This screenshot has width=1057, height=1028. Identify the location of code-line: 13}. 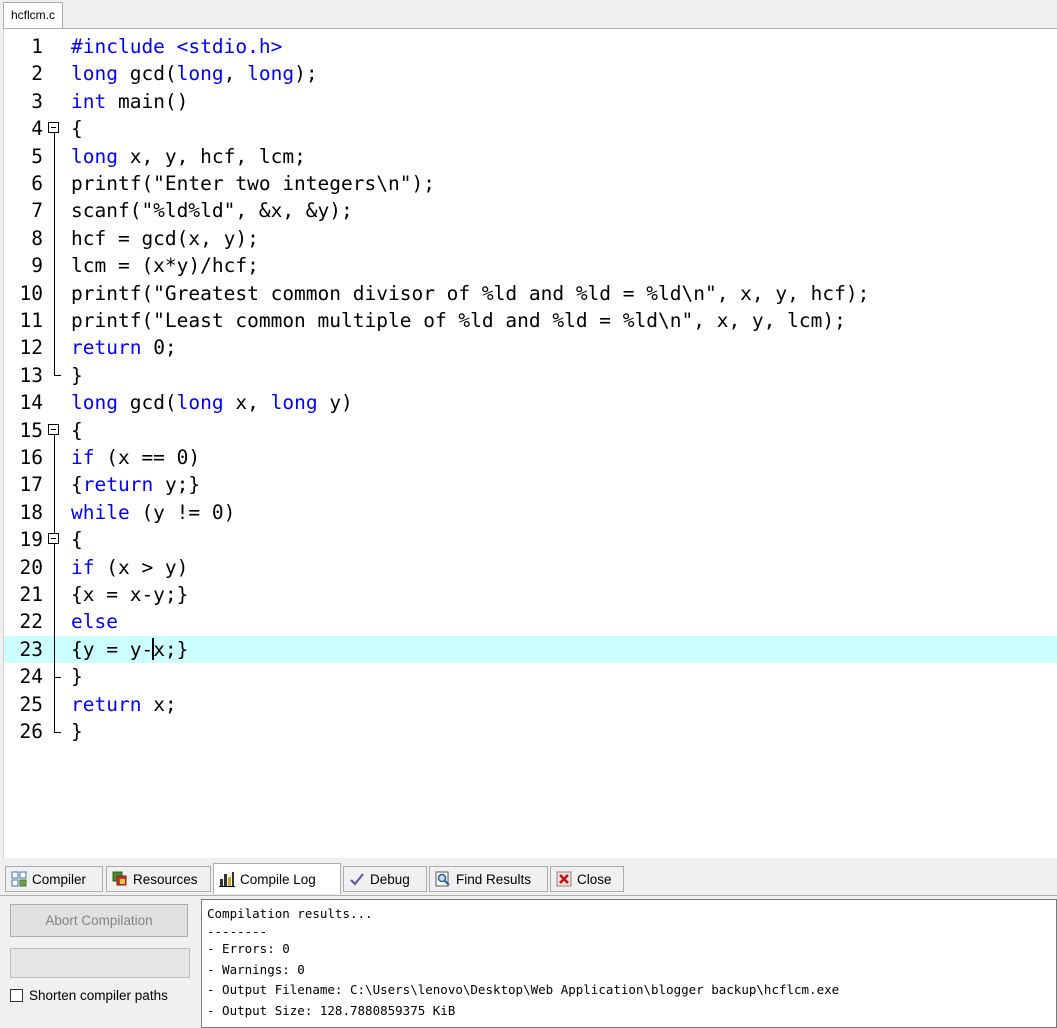
(530, 375).